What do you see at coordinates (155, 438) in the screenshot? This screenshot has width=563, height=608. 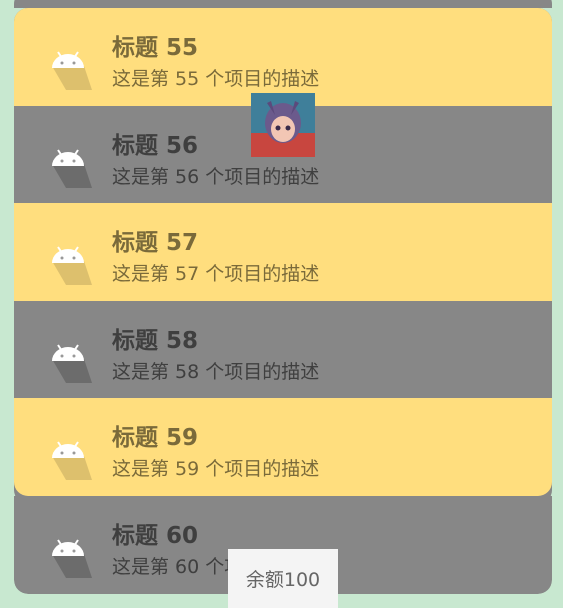 I see `item-title: 标题 59` at bounding box center [155, 438].